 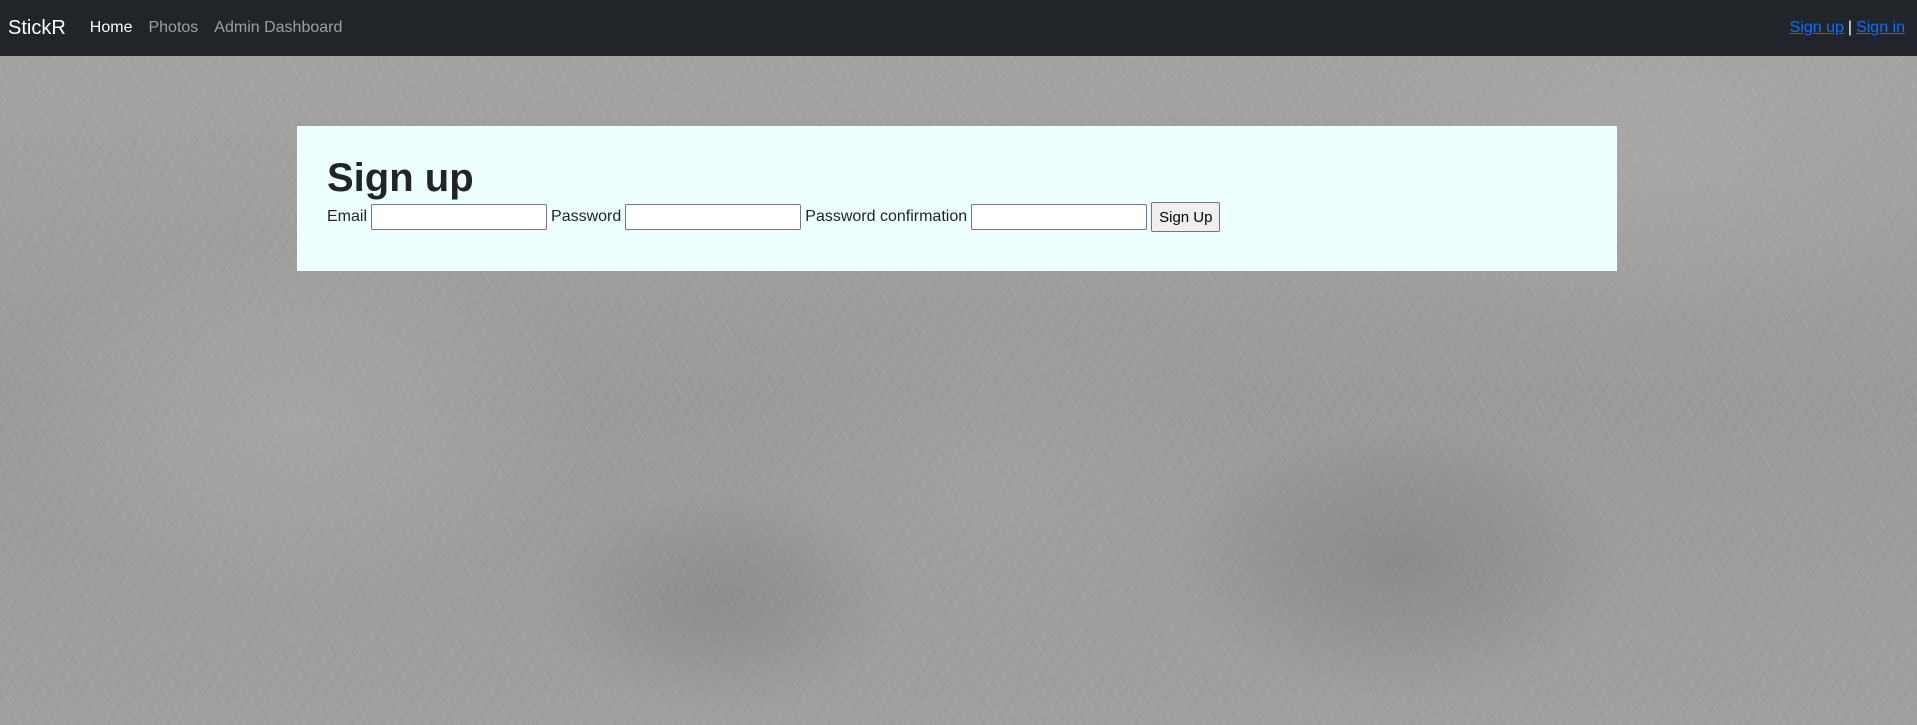 I want to click on signup-submit-button: Sign Up, so click(x=1186, y=217).